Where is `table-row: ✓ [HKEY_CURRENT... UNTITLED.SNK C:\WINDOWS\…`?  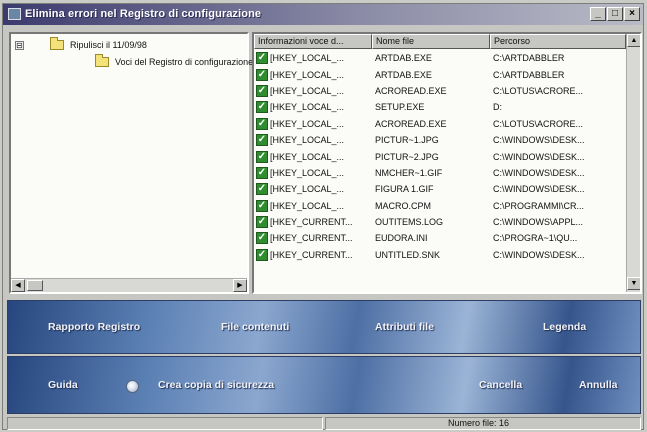
table-row: ✓ [HKEY_CURRENT... UNTITLED.SNK C:\WINDOWS\… is located at coordinates (440, 255).